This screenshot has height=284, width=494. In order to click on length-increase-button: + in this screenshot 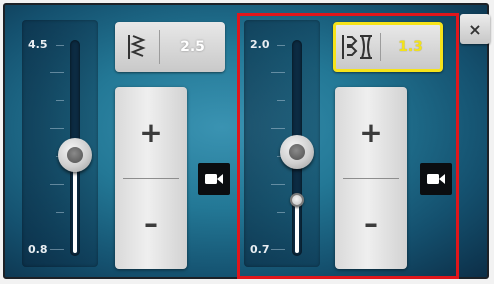, I will do `click(371, 132)`.